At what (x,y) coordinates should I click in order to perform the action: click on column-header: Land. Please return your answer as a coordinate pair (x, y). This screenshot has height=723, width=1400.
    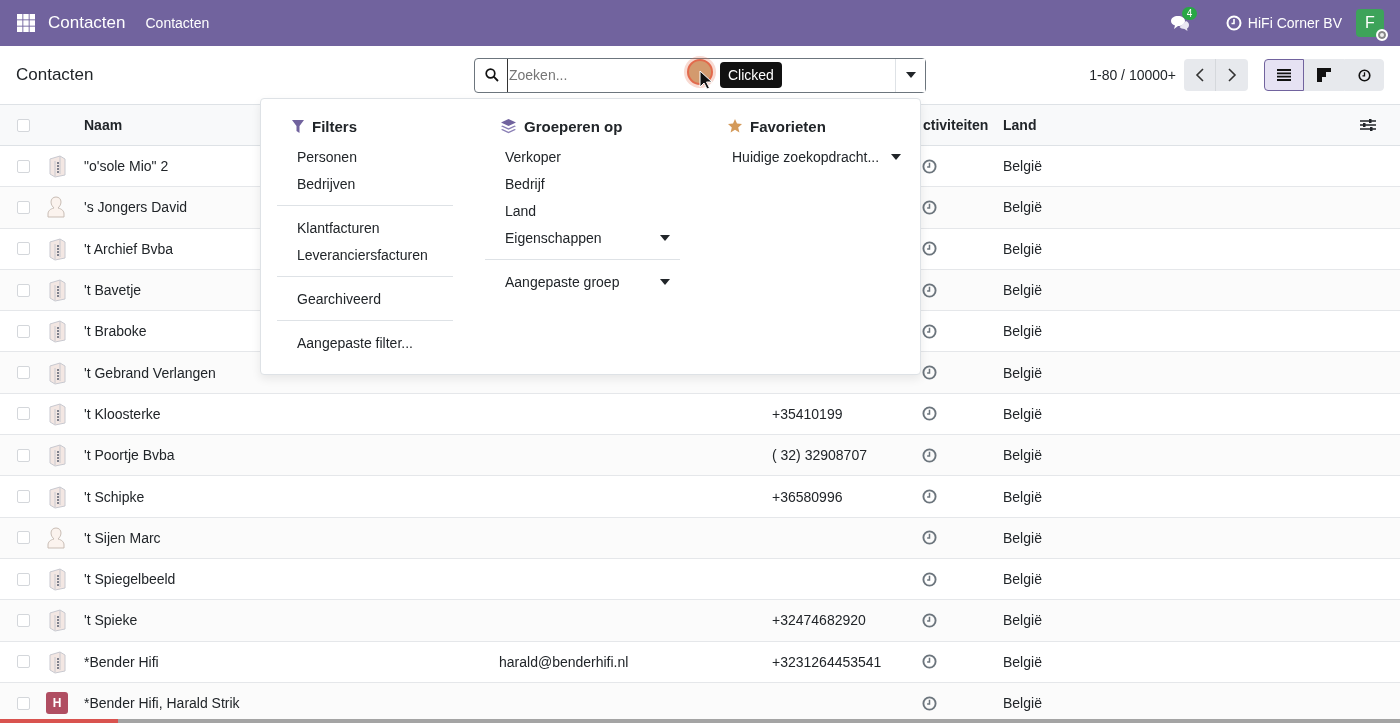
    Looking at the image, I should click on (1020, 125).